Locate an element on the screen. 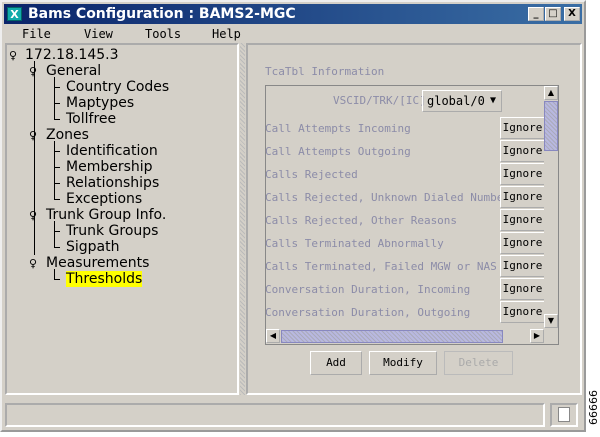 The image size is (600, 437). vertical-scrollbar: ▲ ▼ is located at coordinates (551, 207).